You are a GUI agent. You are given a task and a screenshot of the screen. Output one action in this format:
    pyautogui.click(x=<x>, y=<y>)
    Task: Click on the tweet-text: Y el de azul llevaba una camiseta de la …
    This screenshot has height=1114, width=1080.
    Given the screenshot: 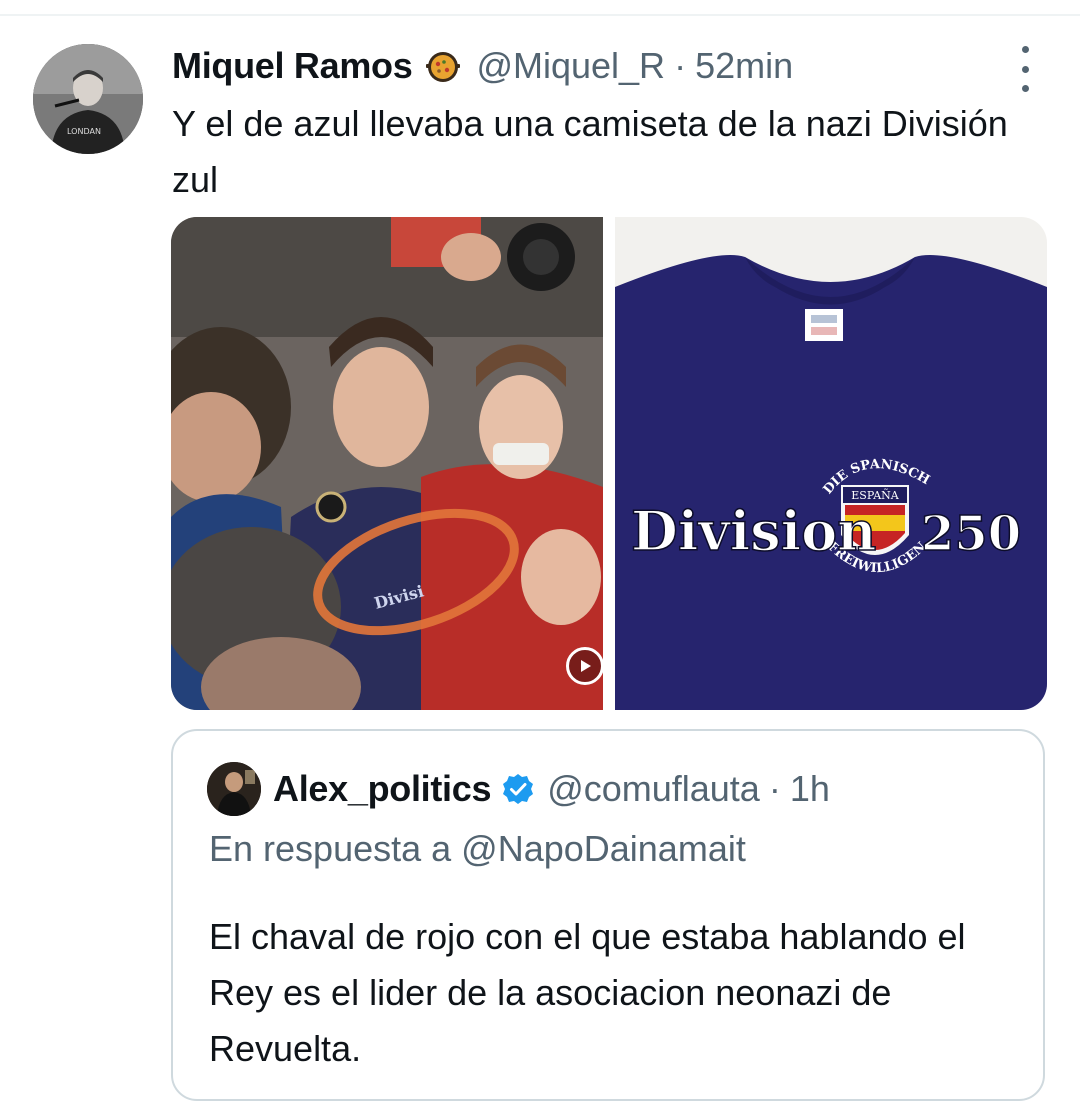 What is the action you would take?
    pyautogui.click(x=590, y=151)
    